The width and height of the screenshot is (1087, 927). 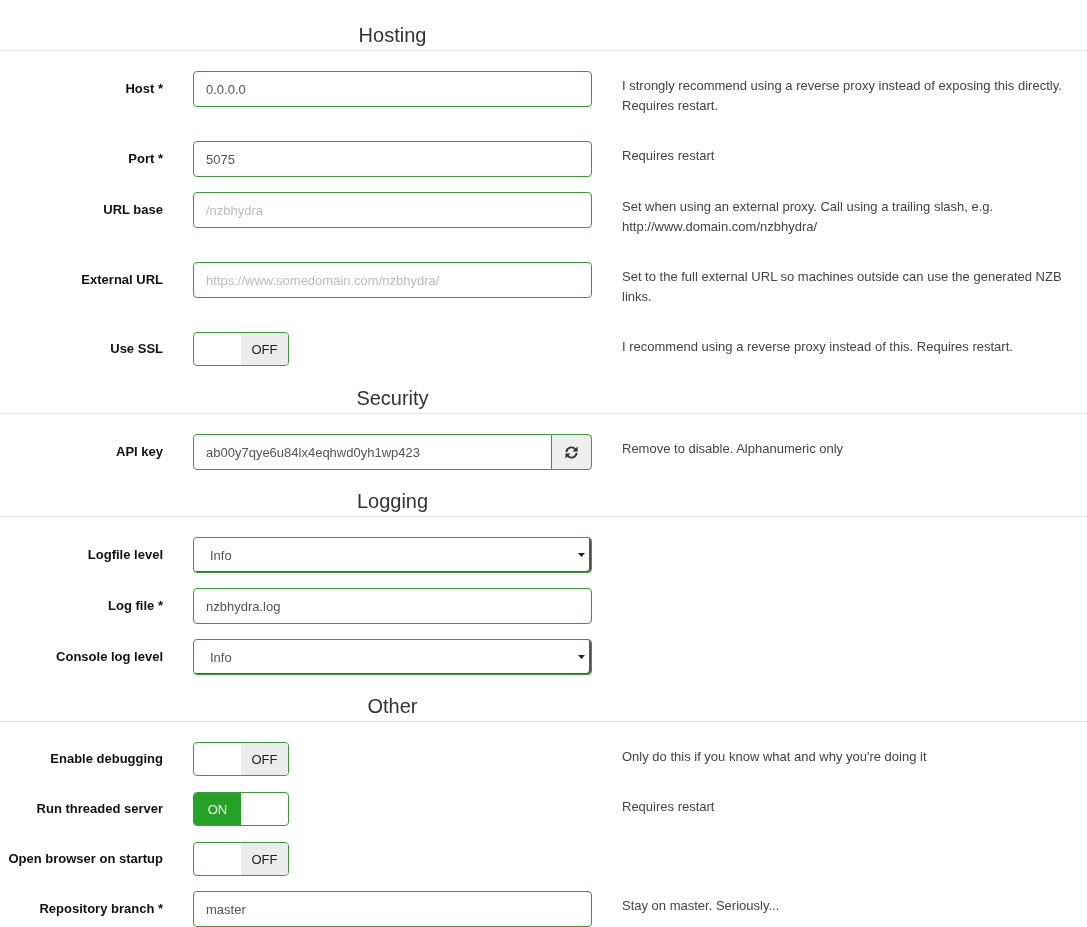 What do you see at coordinates (125, 555) in the screenshot?
I see `field-label: Logfile level` at bounding box center [125, 555].